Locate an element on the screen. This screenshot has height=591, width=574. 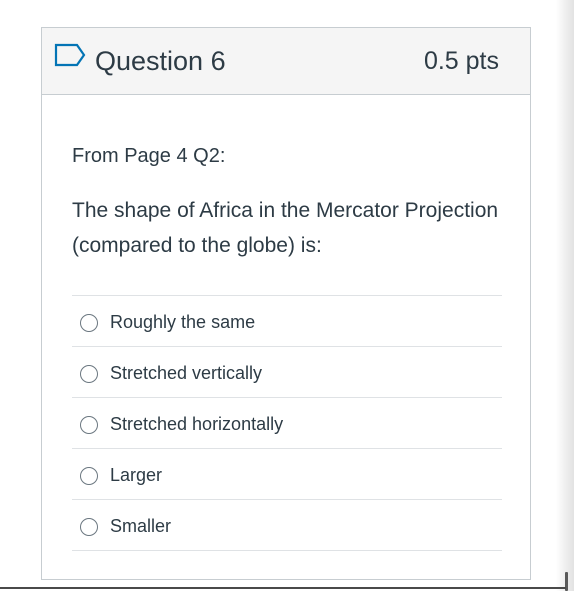
answer-option: Smaller is located at coordinates (287, 525).